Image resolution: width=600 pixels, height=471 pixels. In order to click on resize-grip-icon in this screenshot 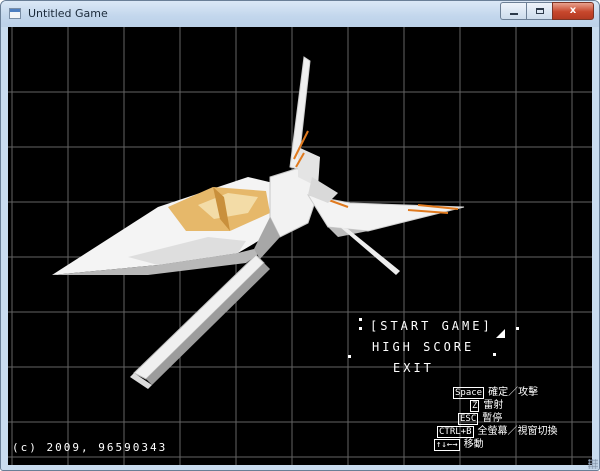, I will do `click(593, 464)`.